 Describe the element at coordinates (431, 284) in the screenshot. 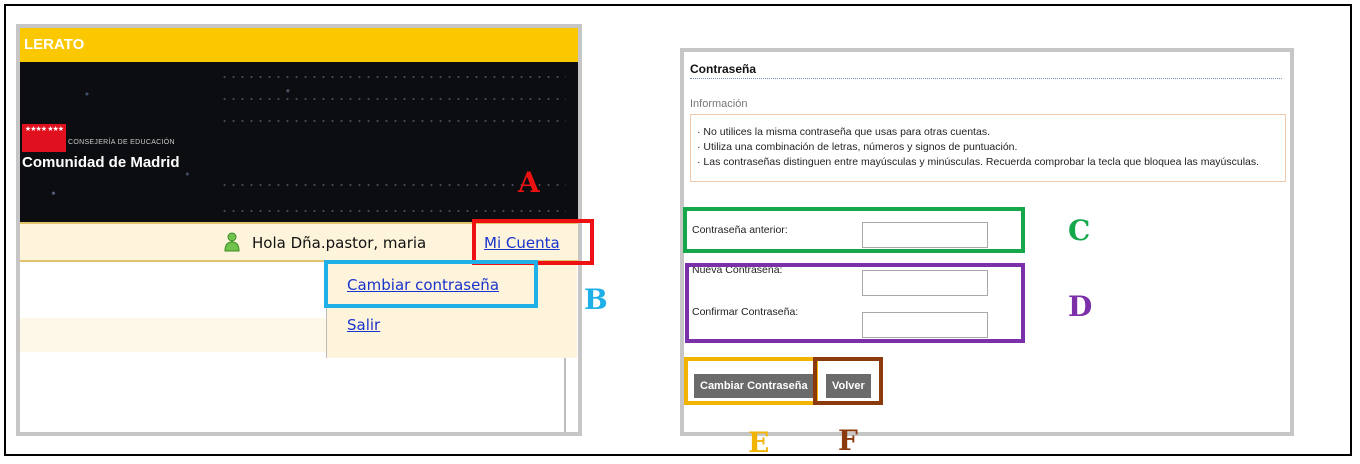

I see `annotation-box-b` at that location.